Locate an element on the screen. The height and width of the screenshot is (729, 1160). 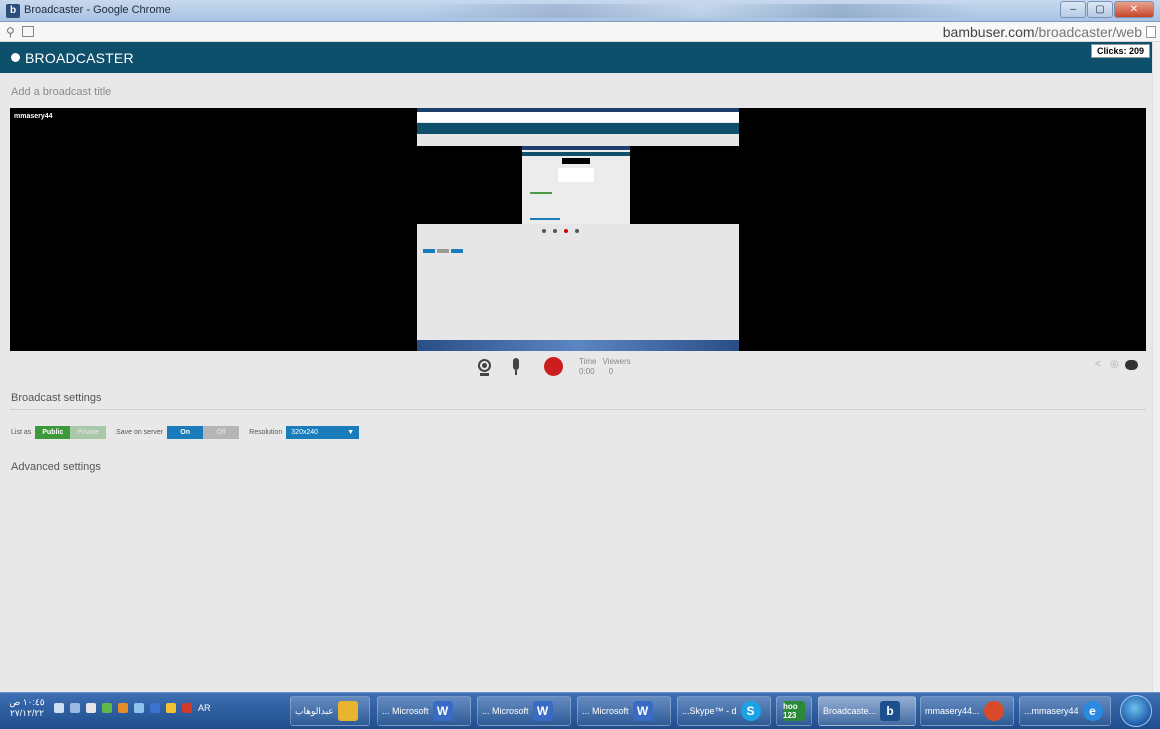
search-icon: ⚲ is located at coordinates (10, 32).